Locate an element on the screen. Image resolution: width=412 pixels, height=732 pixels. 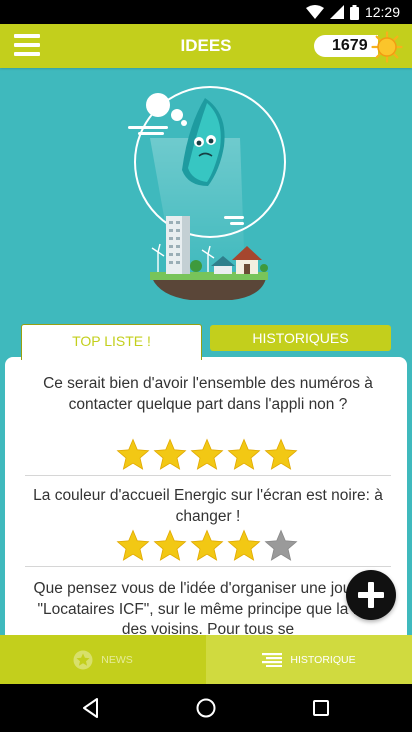
nav-news: NEWS is located at coordinates (103, 659).